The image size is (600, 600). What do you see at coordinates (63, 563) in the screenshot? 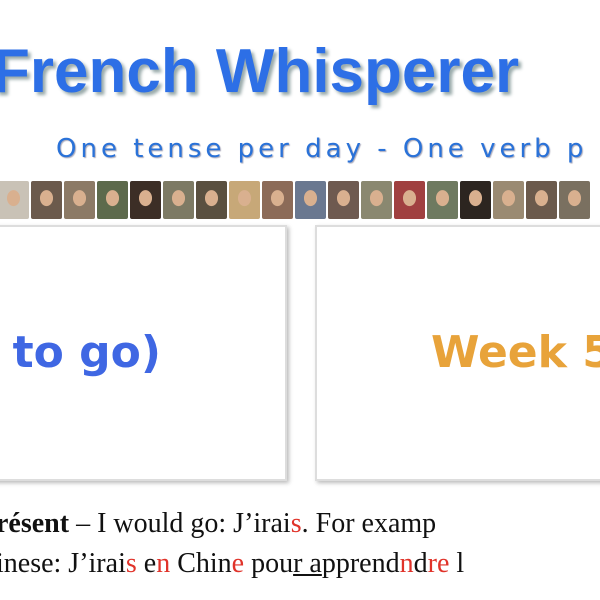
I see `text-segment: inese: J’irai` at bounding box center [63, 563].